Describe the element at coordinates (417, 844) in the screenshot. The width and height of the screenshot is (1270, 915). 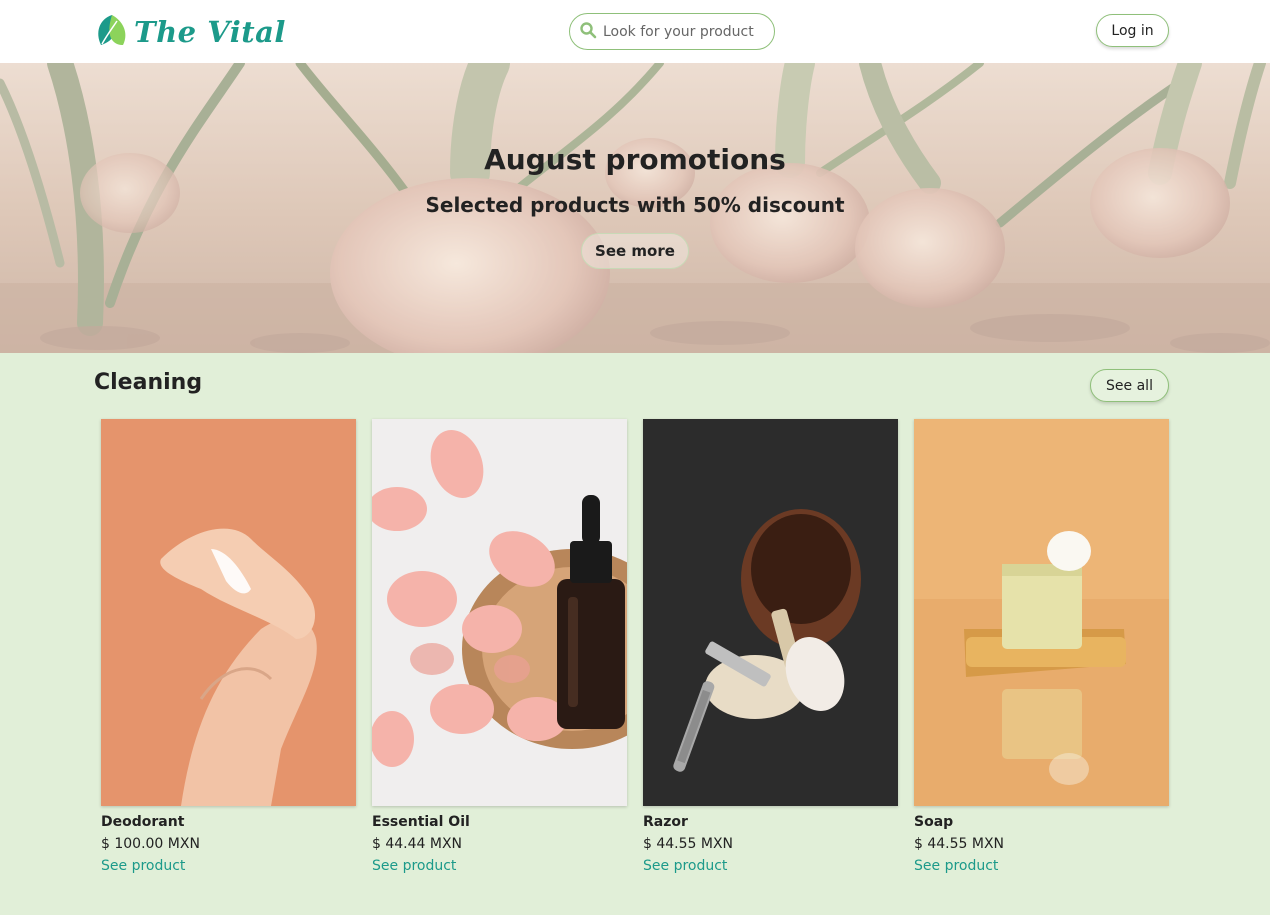
I see `product-price: $ 44.44 MXN` at that location.